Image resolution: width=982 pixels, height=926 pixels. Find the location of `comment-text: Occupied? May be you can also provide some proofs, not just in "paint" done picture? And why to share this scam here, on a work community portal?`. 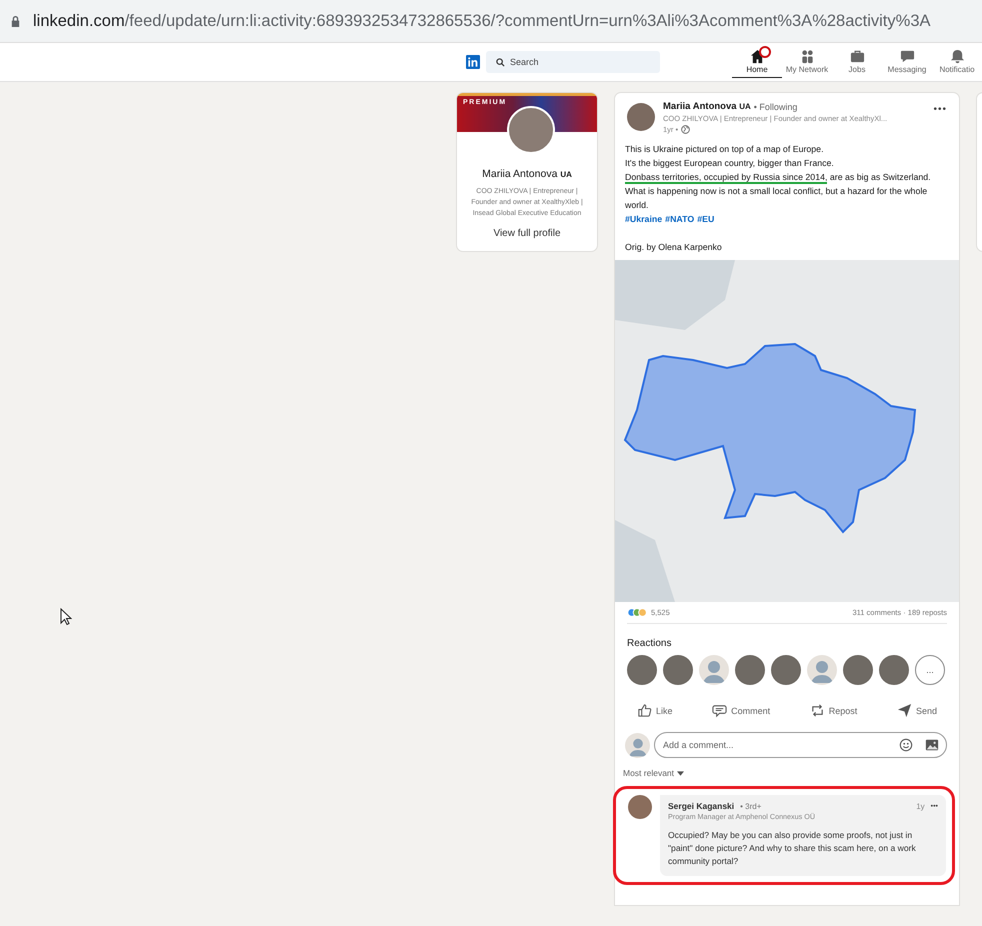

comment-text: Occupied? May be you can also provide some proofs, not just in "paint" done picture? And why to share this scam here, on a work community portal? is located at coordinates (792, 848).